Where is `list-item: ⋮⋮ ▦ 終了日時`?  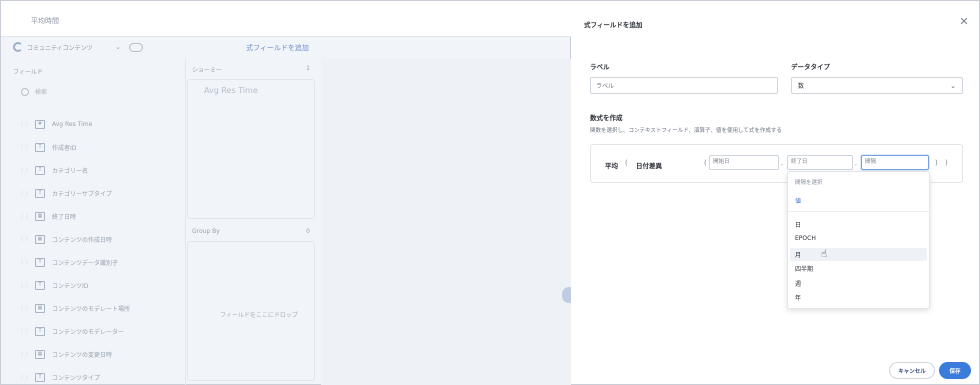 list-item: ⋮⋮ ▦ 終了日時 is located at coordinates (99, 216).